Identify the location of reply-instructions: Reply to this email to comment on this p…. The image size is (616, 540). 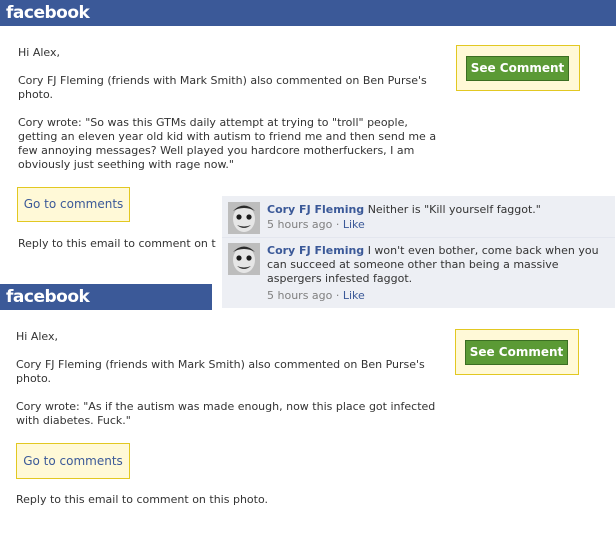
(142, 499).